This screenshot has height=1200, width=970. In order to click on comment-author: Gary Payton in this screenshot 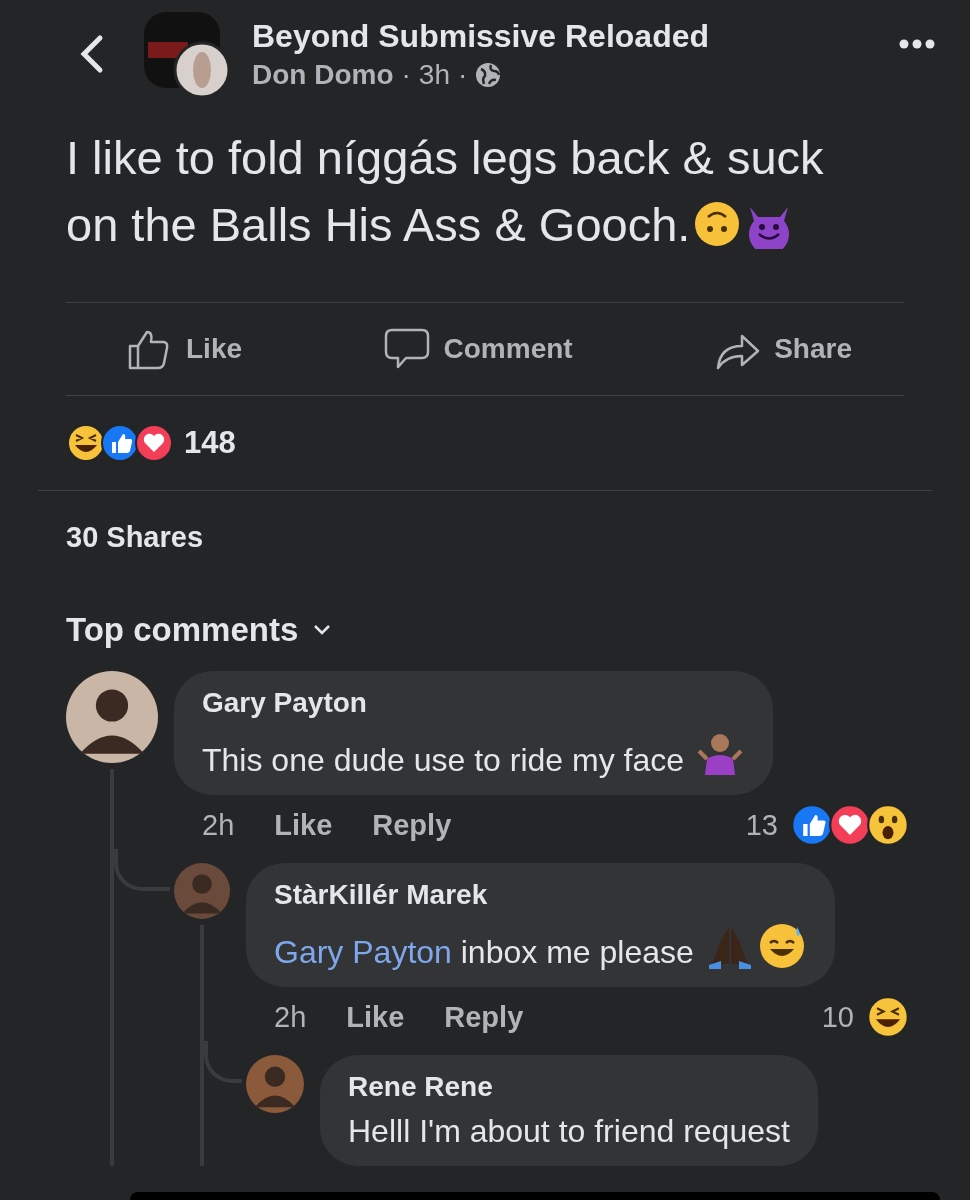, I will do `click(473, 703)`.